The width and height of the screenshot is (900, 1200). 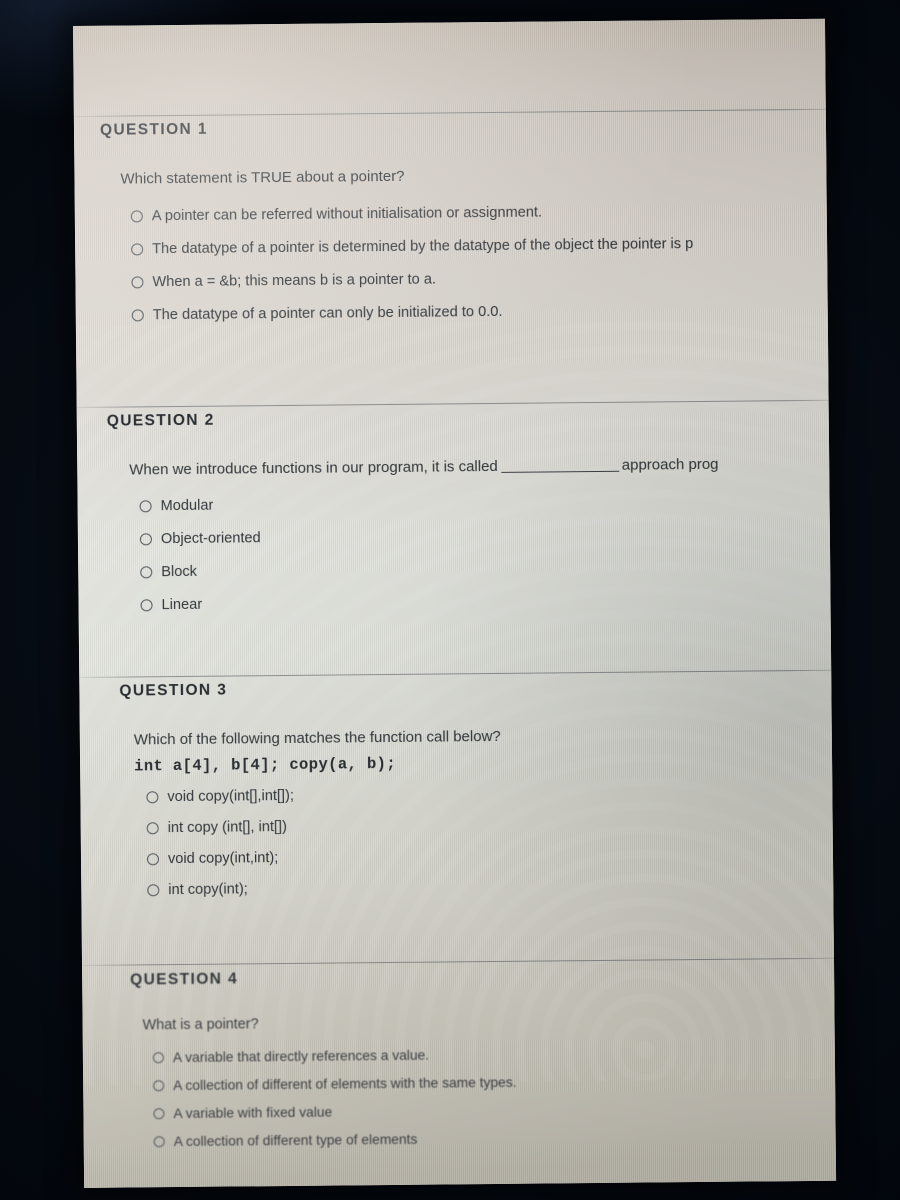 I want to click on option-label: Linear, so click(x=182, y=605).